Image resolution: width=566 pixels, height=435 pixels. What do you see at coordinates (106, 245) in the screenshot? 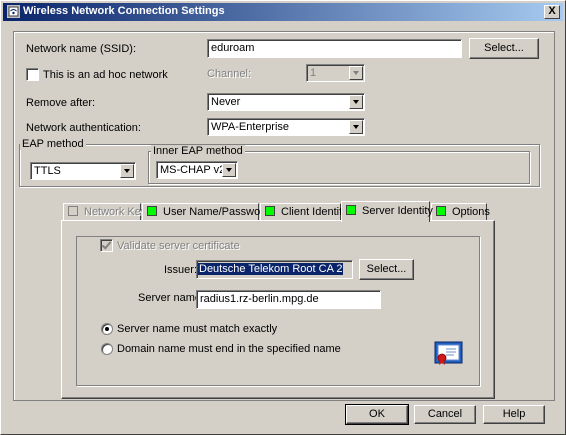
I see `validate-cert-checkbox` at bounding box center [106, 245].